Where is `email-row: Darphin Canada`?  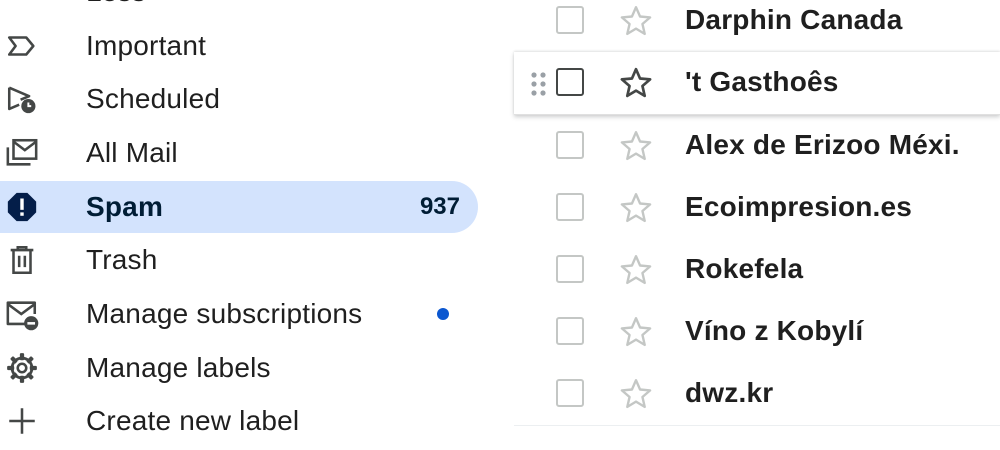
email-row: Darphin Canada is located at coordinates (757, 26).